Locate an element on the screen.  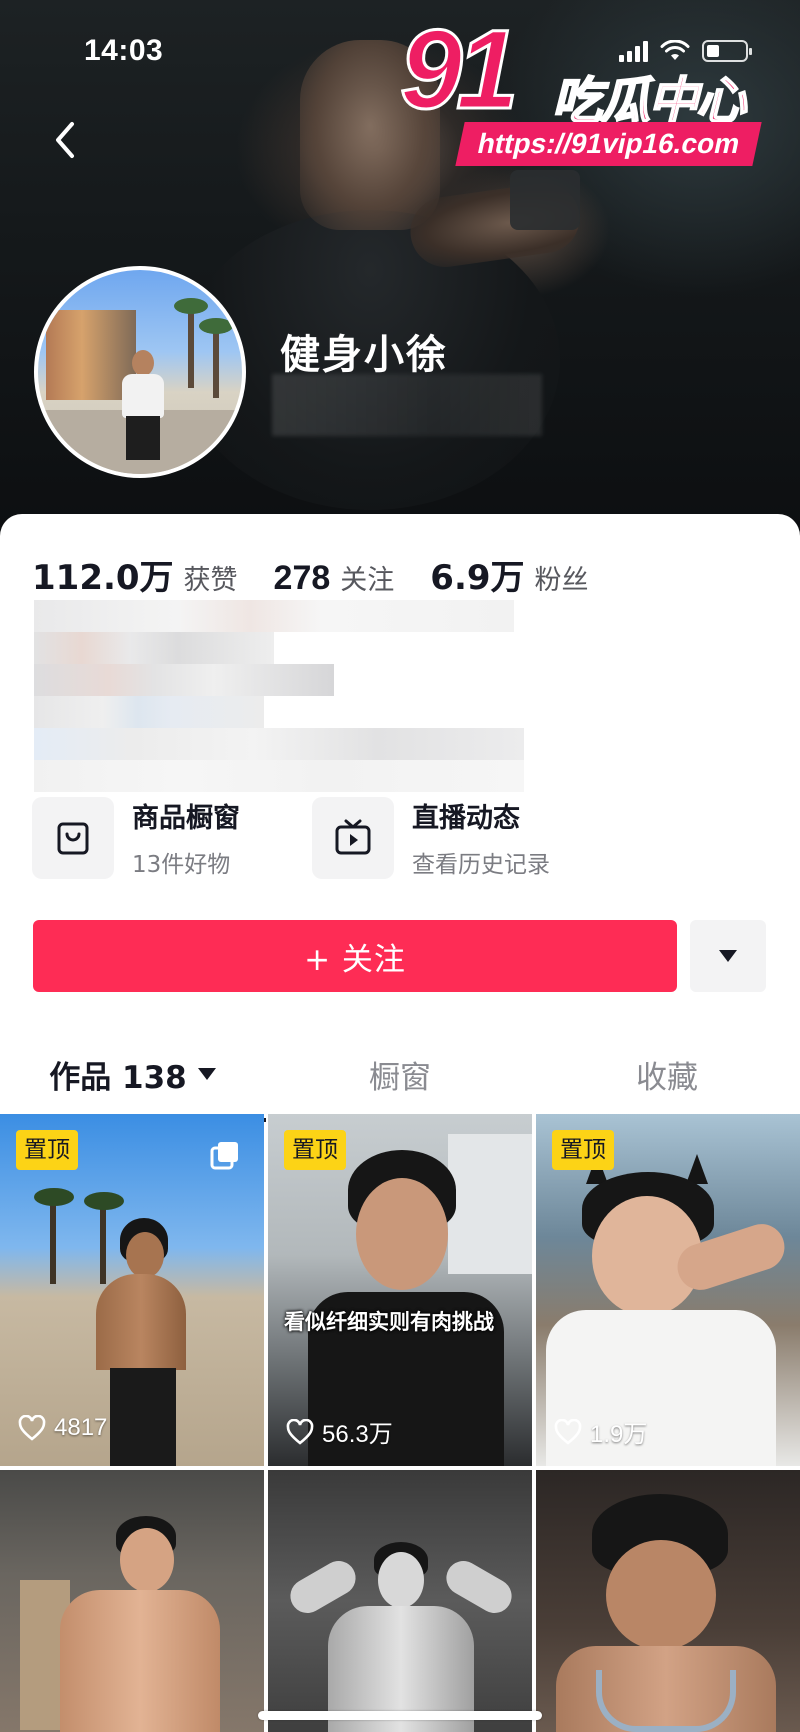
blurred-user-id is located at coordinates (407, 405).